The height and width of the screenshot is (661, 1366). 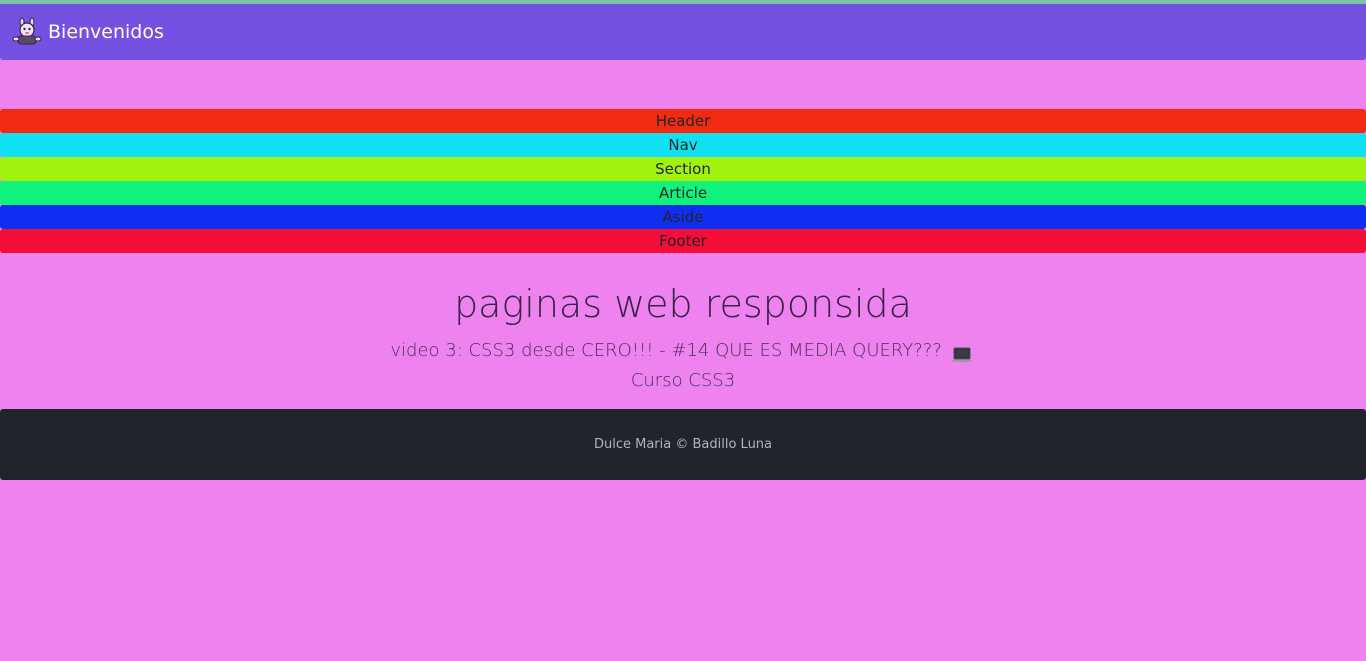 What do you see at coordinates (683, 169) in the screenshot?
I see `bar-section: Section` at bounding box center [683, 169].